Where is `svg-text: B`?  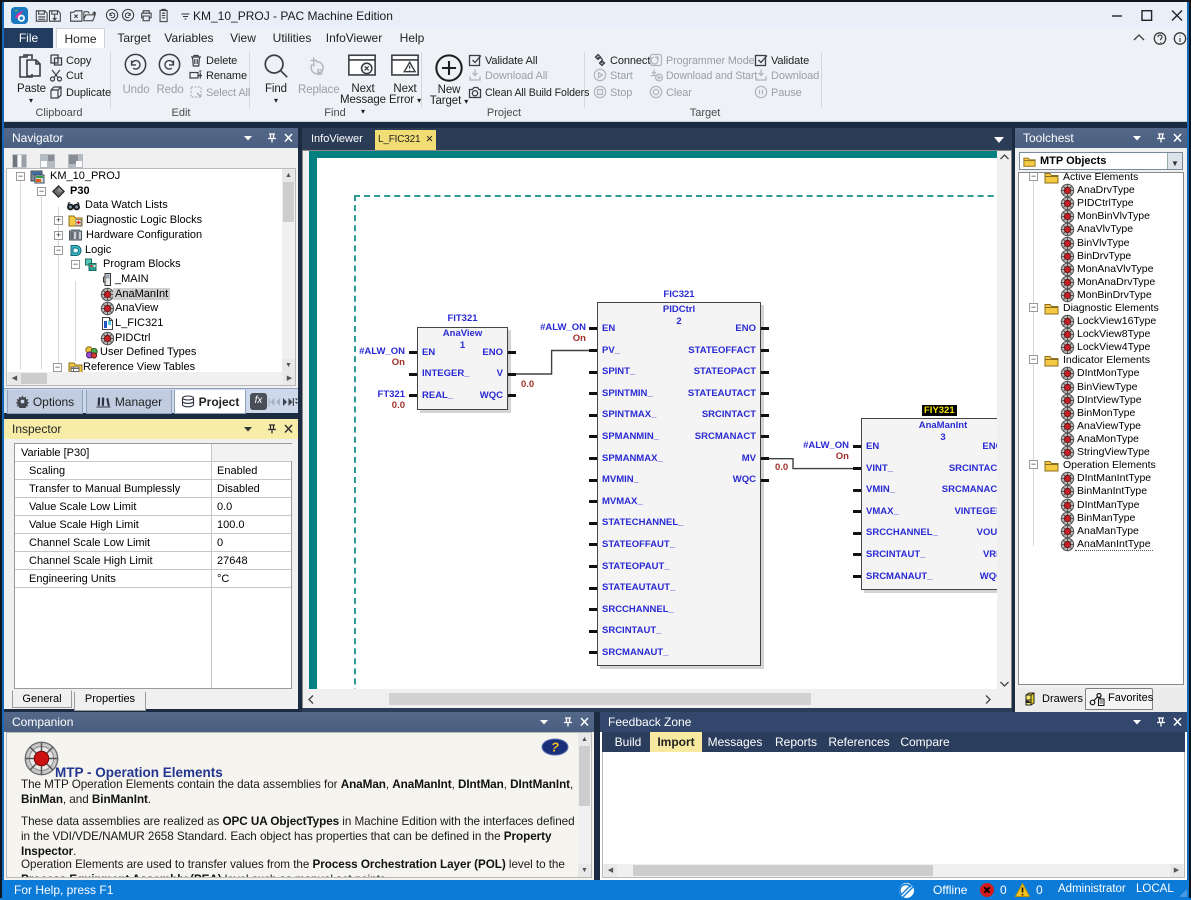
svg-text: B is located at coordinates (320, 72).